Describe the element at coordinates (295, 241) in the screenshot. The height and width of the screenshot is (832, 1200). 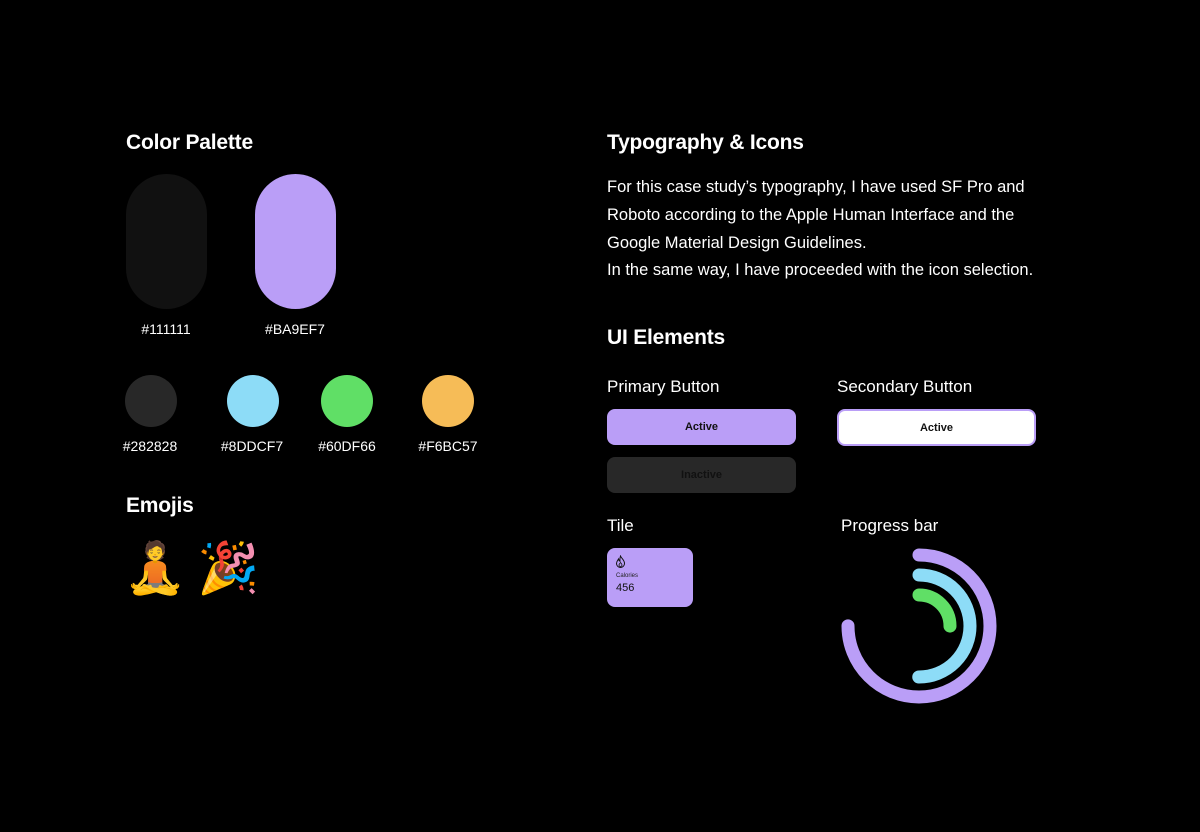
I see `color-swatch-ba9ef7` at that location.